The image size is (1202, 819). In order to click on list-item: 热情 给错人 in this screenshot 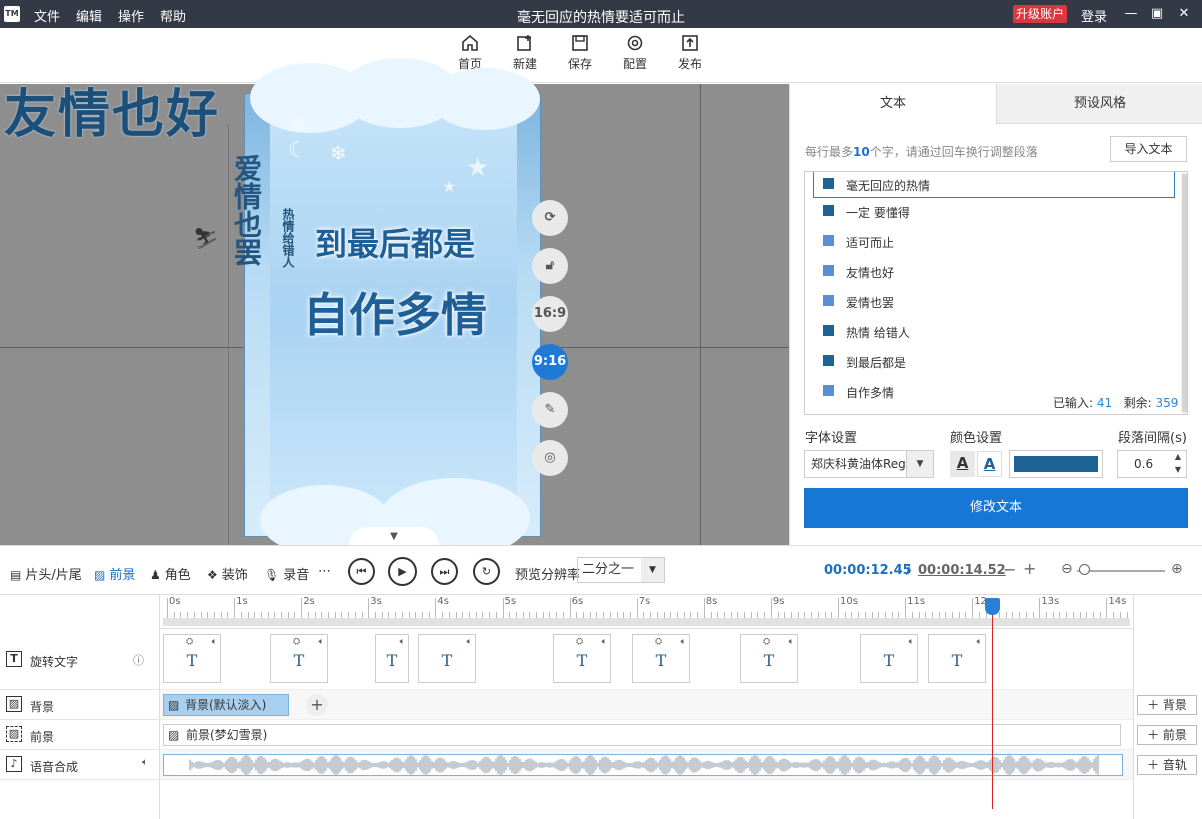, I will do `click(989, 331)`.